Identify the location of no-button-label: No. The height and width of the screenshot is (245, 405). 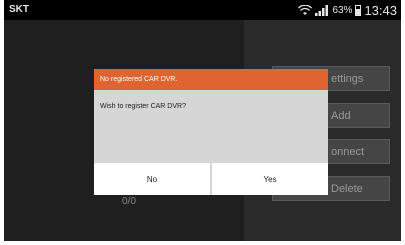
(152, 179).